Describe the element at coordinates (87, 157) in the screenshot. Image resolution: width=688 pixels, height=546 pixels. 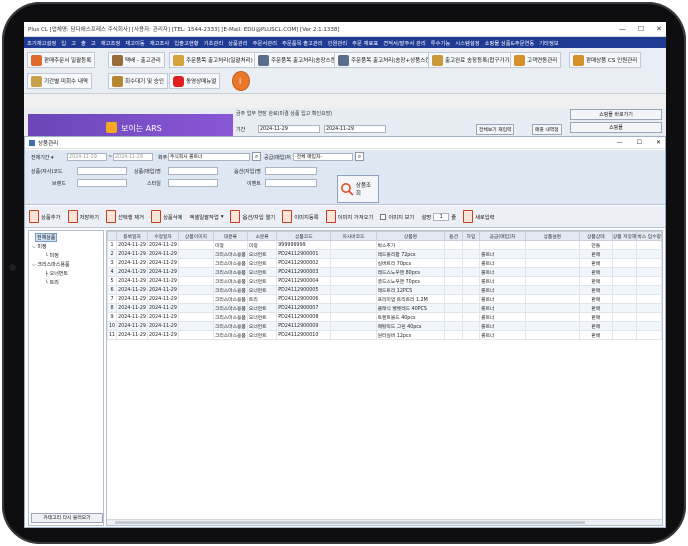
I see `date-from-input: 2024-11-29` at that location.